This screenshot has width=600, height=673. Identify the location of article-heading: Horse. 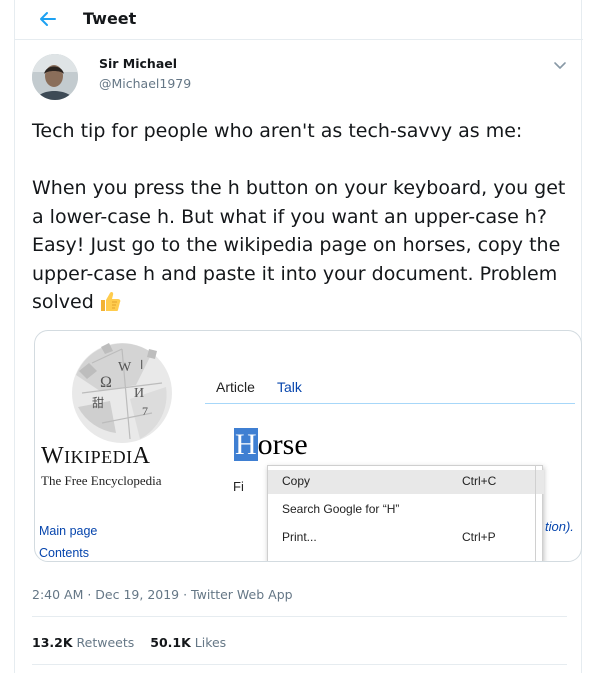
(271, 445).